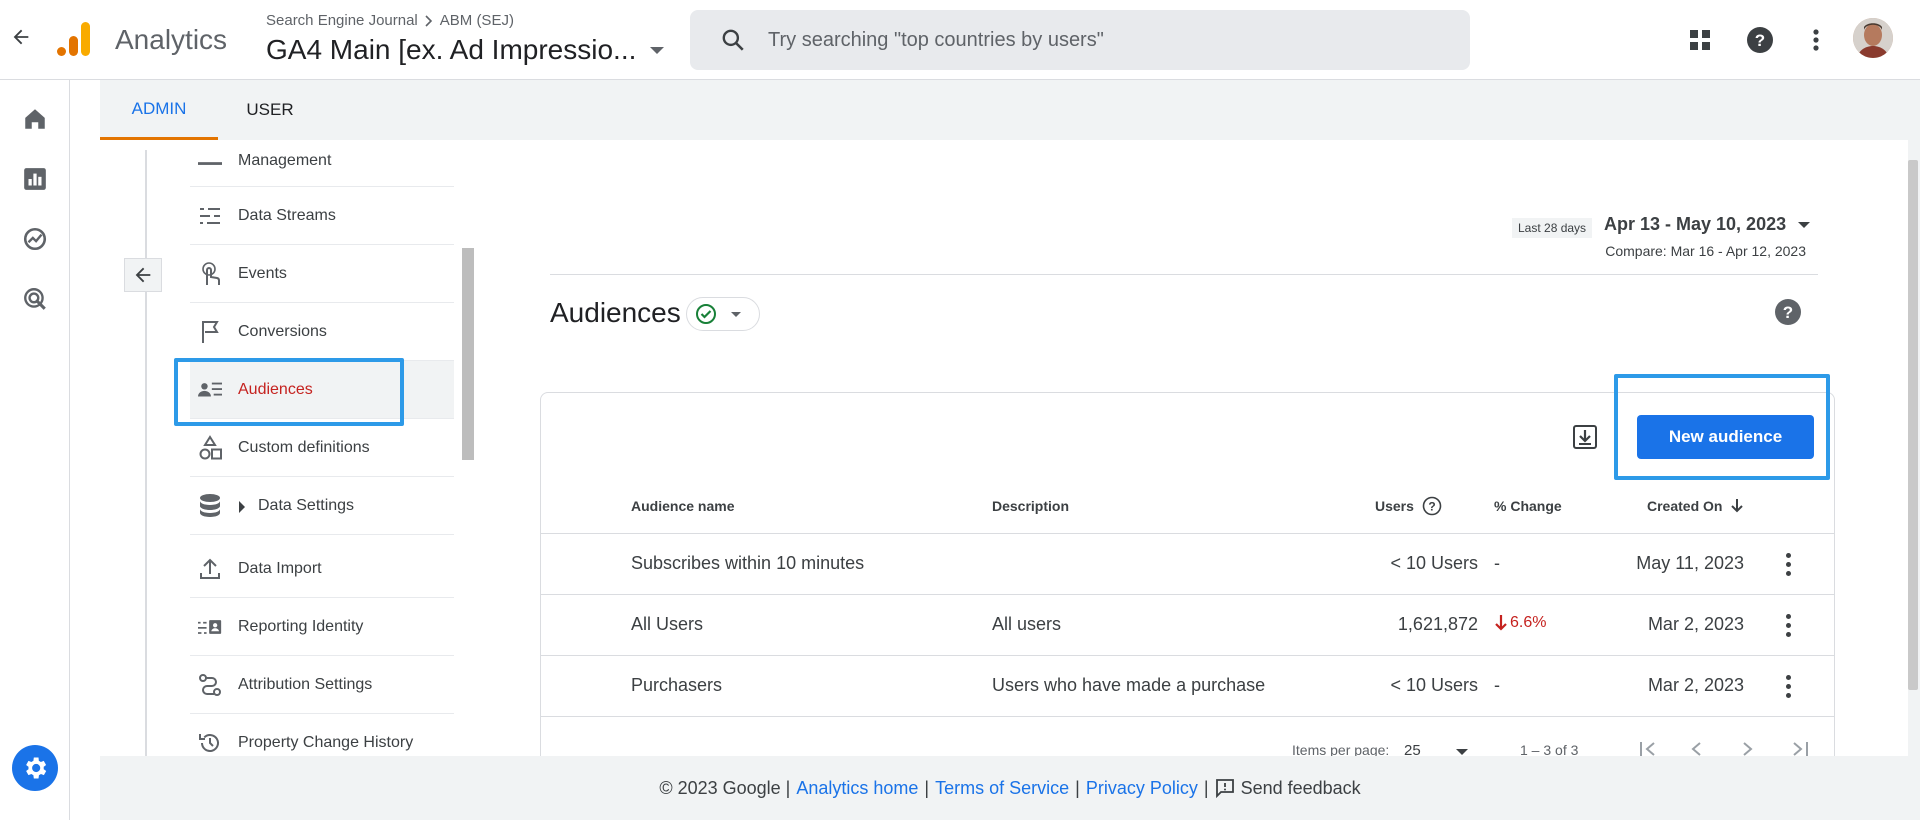 This screenshot has height=820, width=1920. Describe the element at coordinates (1129, 685) in the screenshot. I see `cell-description: Users who have made a purchase` at that location.